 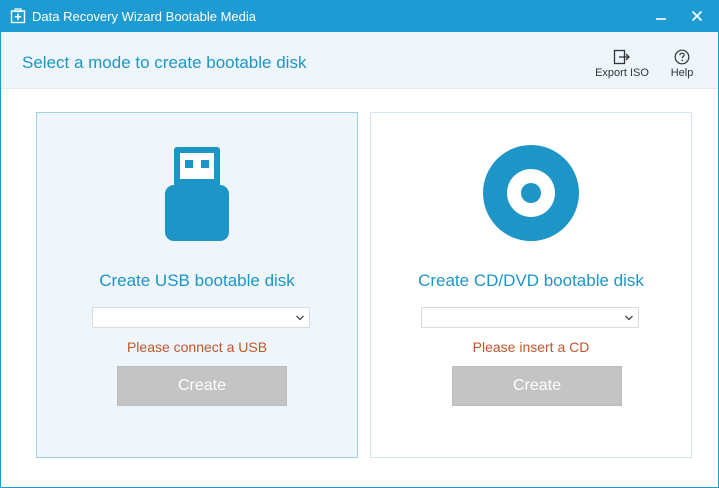 I want to click on cd-card-title: Create CD/DVD bootable disk, so click(x=531, y=280).